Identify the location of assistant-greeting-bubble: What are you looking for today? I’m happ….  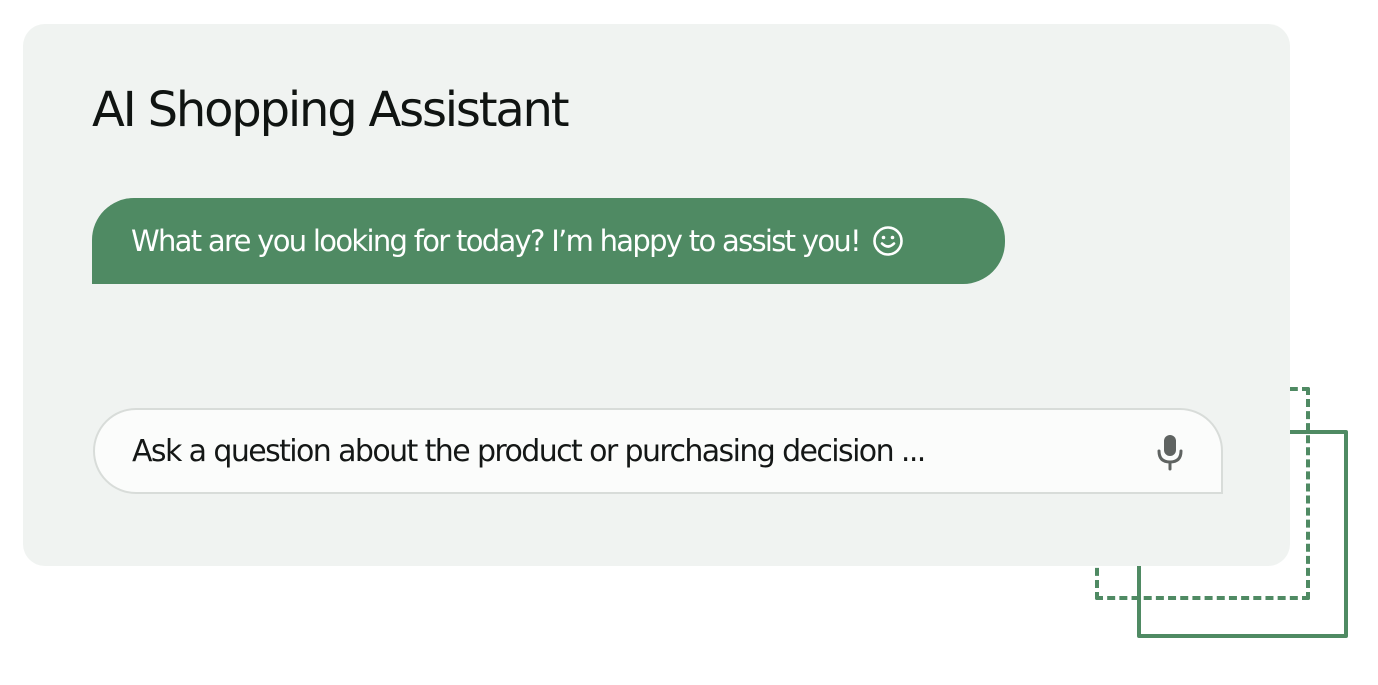
(548, 241).